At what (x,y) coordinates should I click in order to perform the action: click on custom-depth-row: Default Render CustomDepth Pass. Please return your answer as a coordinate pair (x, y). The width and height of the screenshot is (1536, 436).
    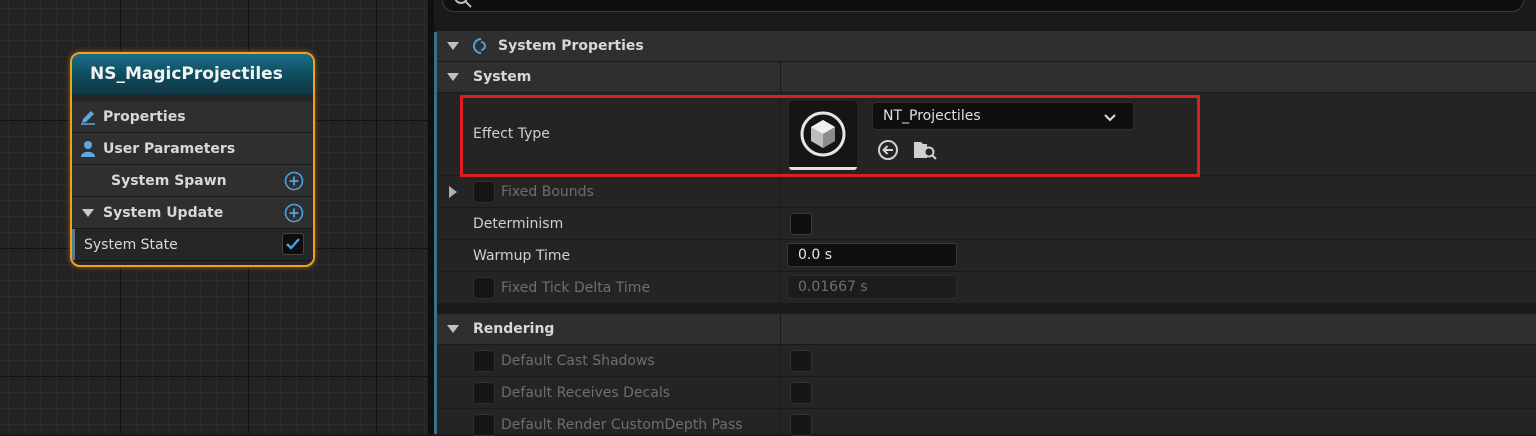
    Looking at the image, I should click on (986, 422).